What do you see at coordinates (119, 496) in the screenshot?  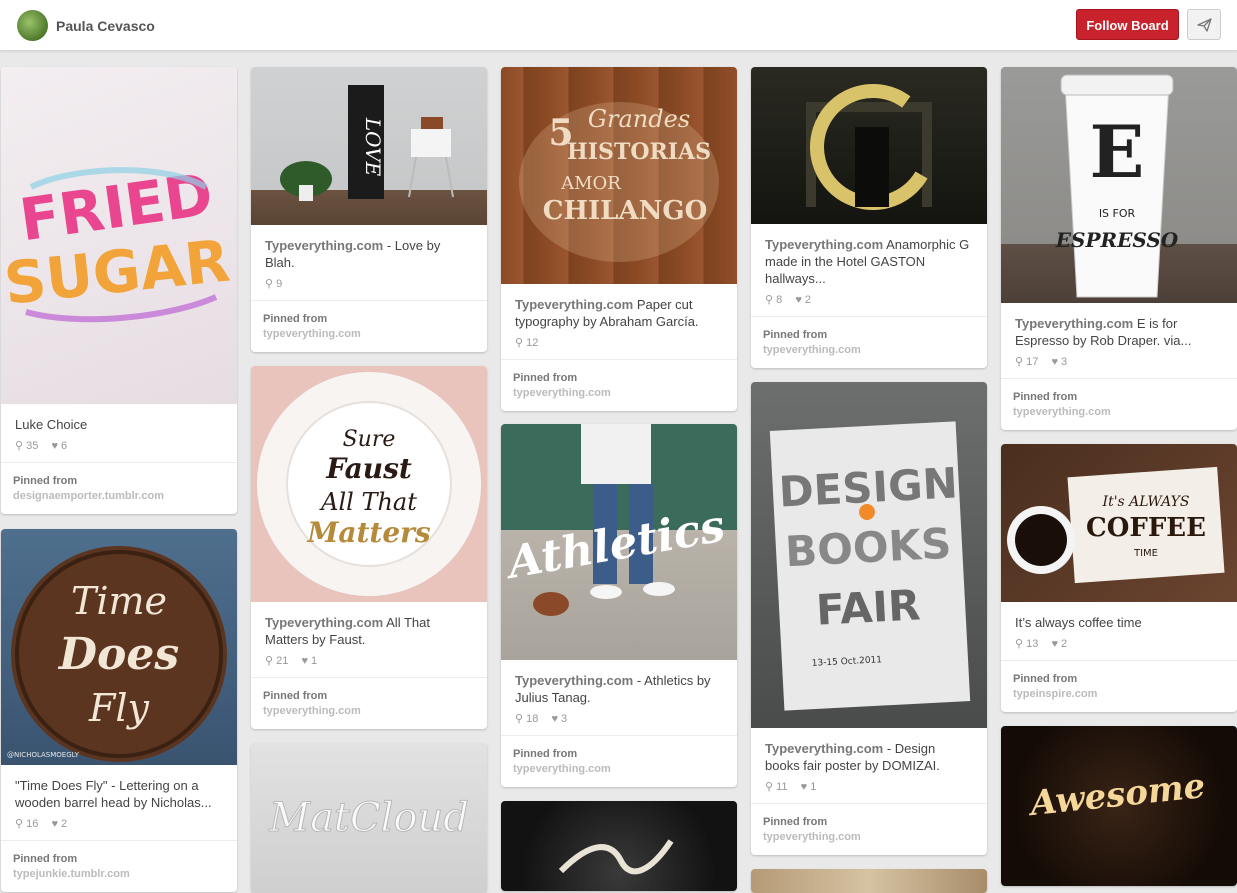 I see `source-domain: designaemporter.tumblr.com` at bounding box center [119, 496].